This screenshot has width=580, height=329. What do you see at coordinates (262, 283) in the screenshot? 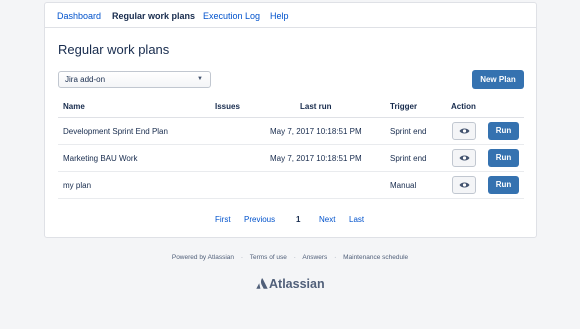
I see `atlassian-logo-icon` at bounding box center [262, 283].